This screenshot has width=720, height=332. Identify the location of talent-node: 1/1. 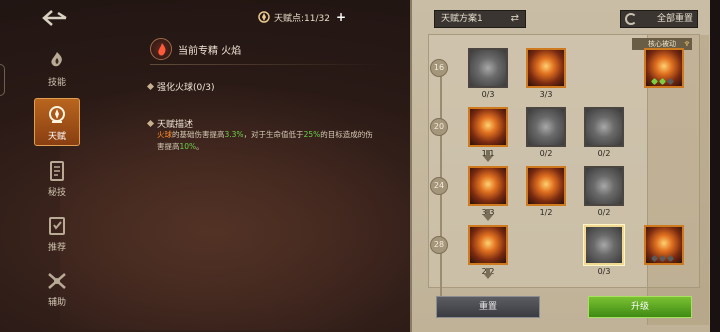
(488, 132).